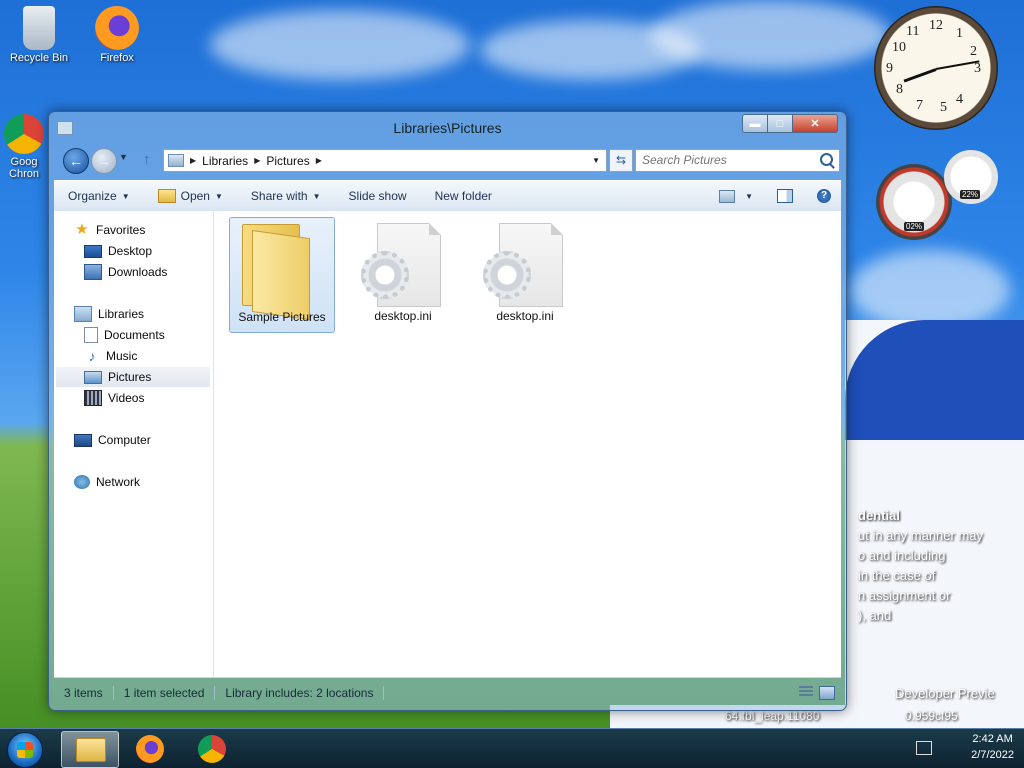 Image resolution: width=1024 pixels, height=768 pixels. Describe the element at coordinates (109, 230) in the screenshot. I see `nav-item-favorites: ★ Favorites` at that location.